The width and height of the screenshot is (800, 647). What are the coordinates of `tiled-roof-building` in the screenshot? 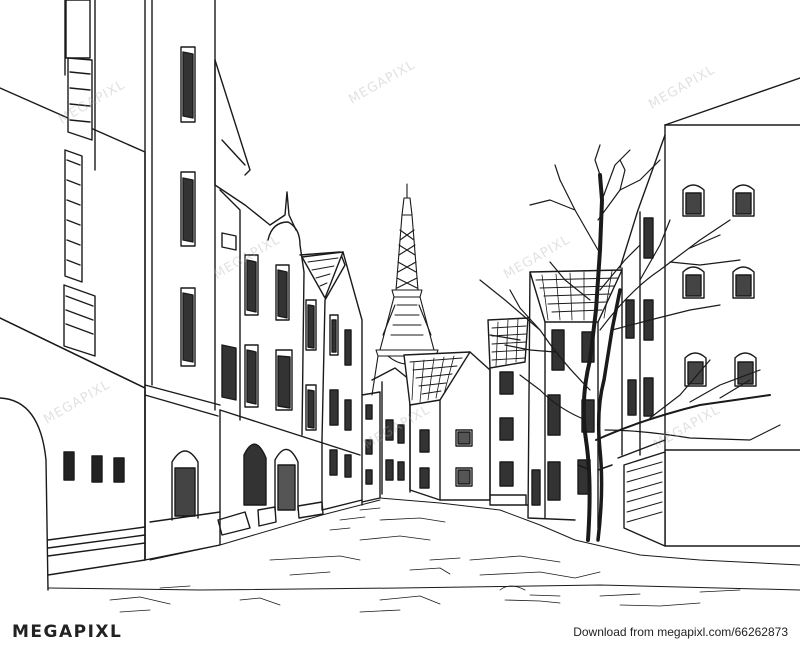 It's located at (341, 381).